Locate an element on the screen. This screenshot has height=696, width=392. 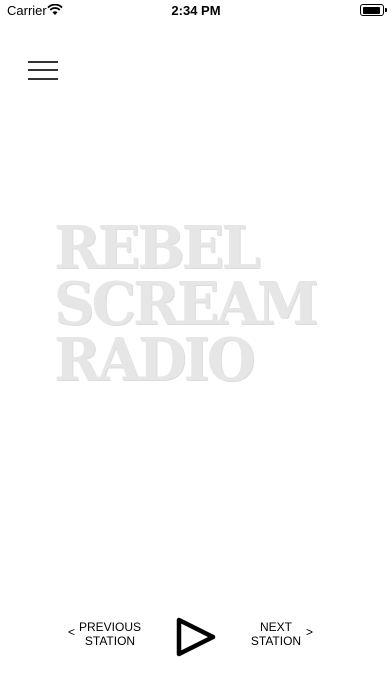
status-bar: Carrier 2:34 PM is located at coordinates (196, 11).